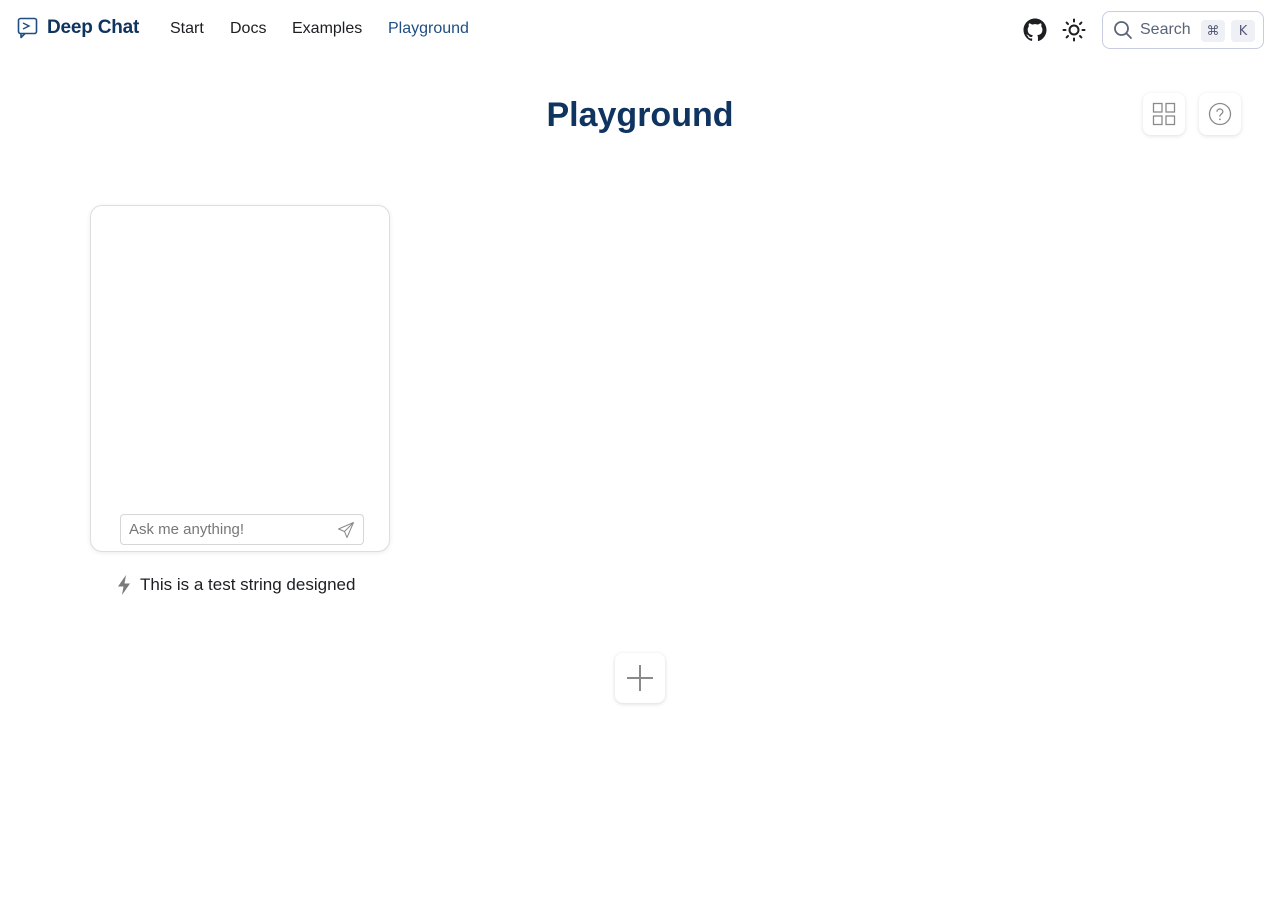 The width and height of the screenshot is (1280, 900). I want to click on add-chat-button, so click(640, 678).